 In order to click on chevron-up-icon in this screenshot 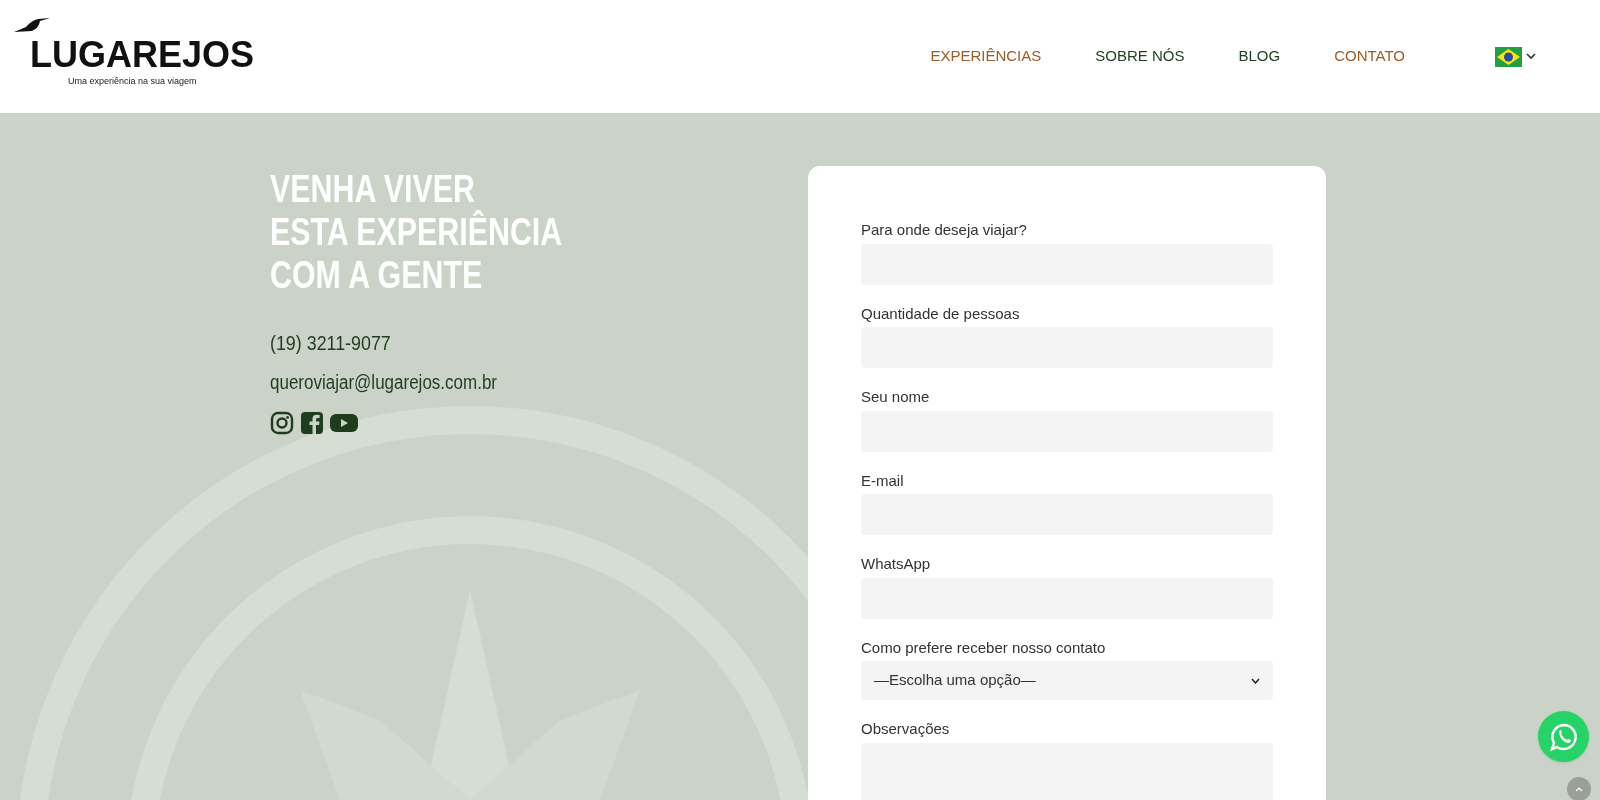, I will do `click(1579, 789)`.